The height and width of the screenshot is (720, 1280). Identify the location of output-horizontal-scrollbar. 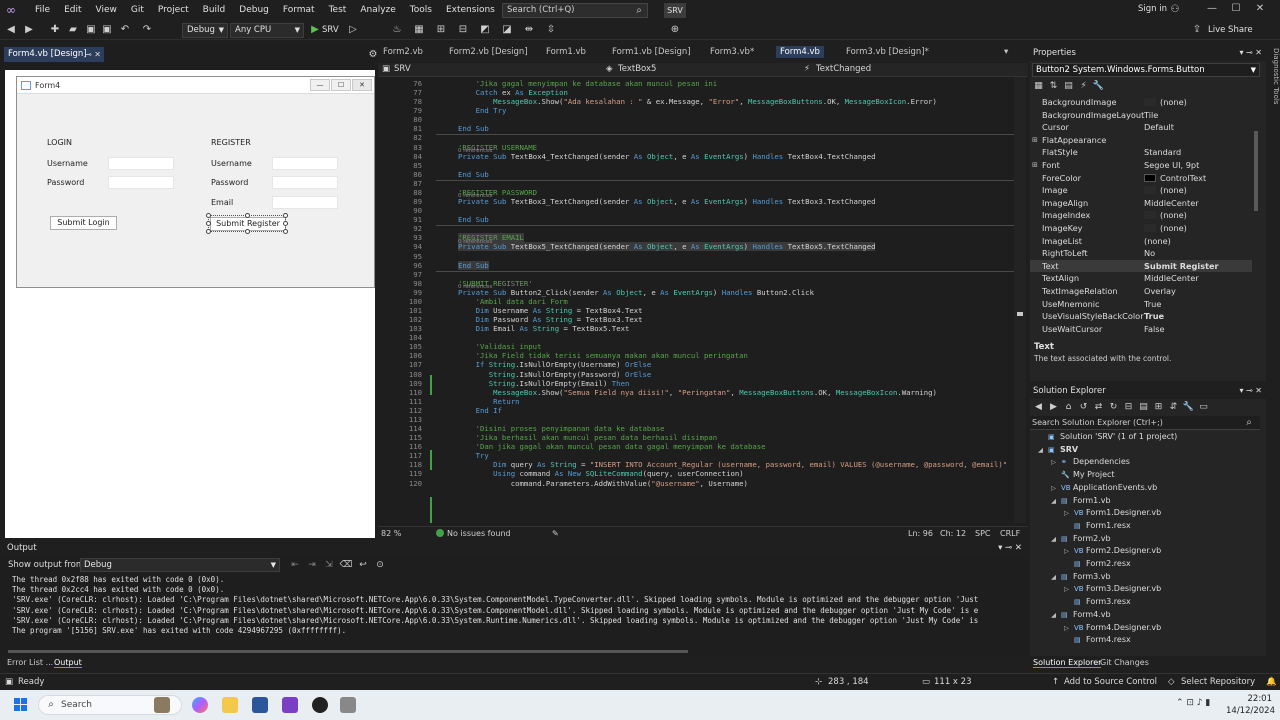
(512, 651).